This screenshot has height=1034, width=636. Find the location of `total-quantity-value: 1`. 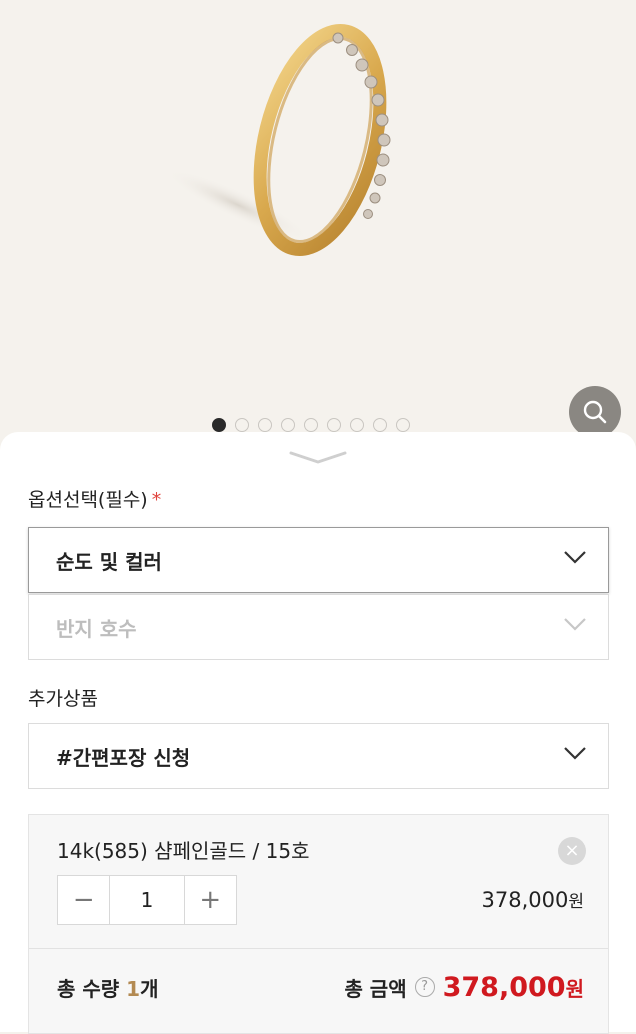

total-quantity-value: 1 is located at coordinates (133, 988).